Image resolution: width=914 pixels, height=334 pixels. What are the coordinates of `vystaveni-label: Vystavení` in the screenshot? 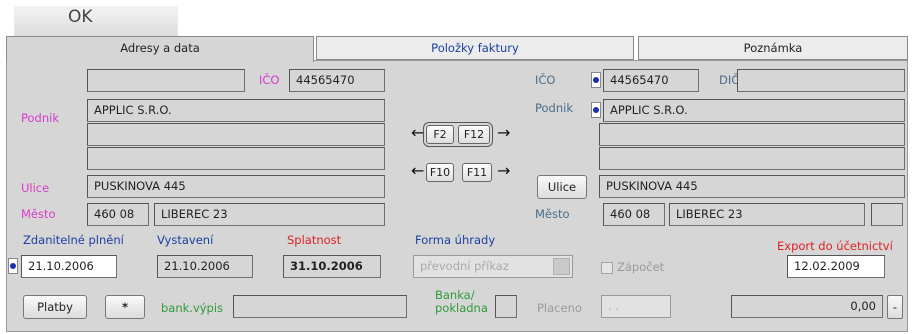 It's located at (185, 240).